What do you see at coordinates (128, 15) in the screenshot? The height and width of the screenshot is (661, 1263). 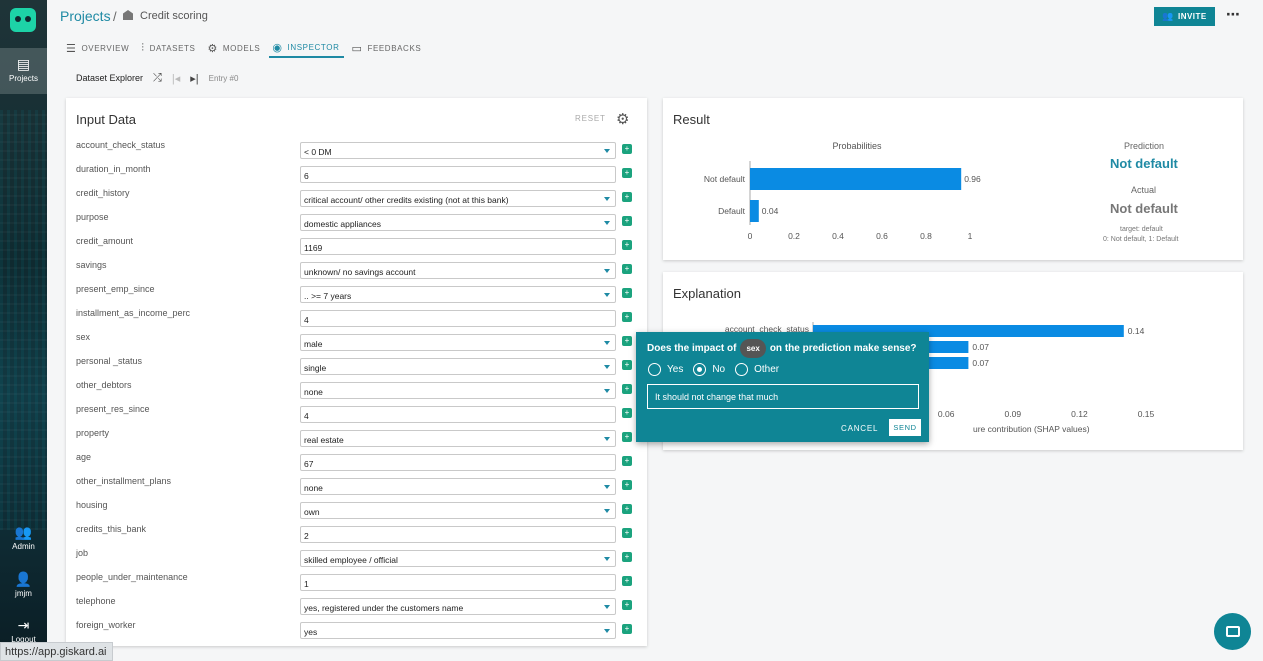 I see `project-home-icon` at bounding box center [128, 15].